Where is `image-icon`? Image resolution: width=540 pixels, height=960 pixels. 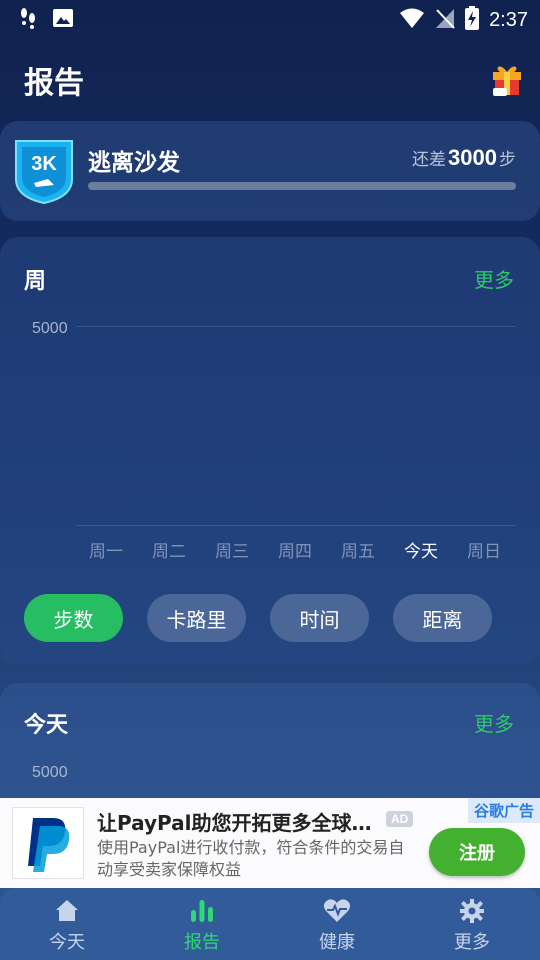
image-icon is located at coordinates (63, 20).